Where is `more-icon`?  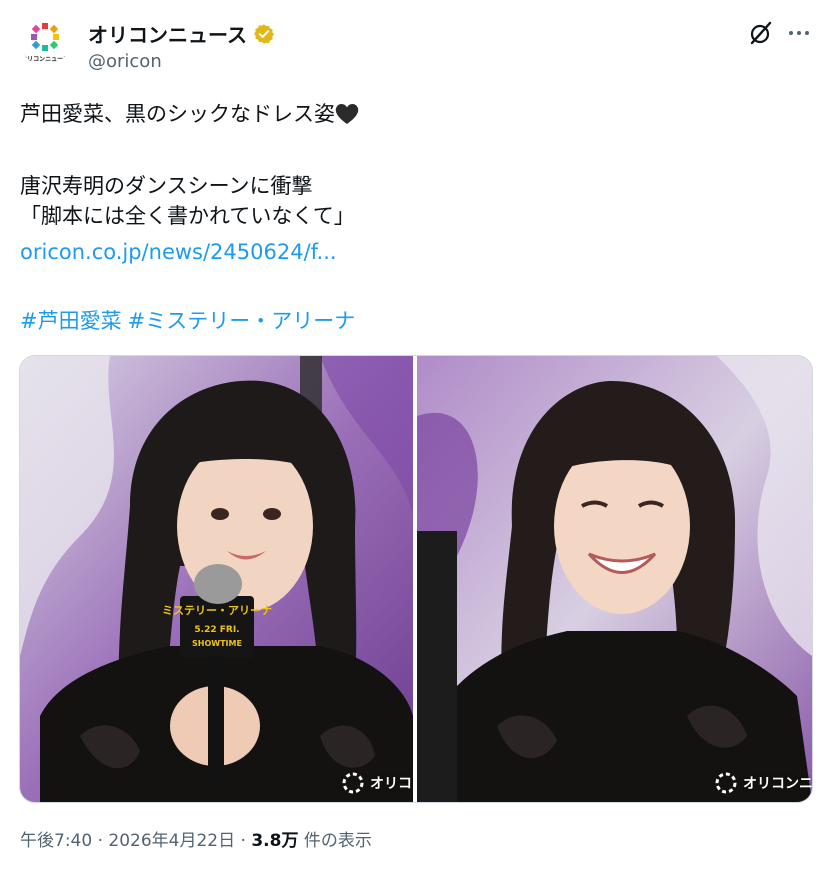
more-icon is located at coordinates (799, 33).